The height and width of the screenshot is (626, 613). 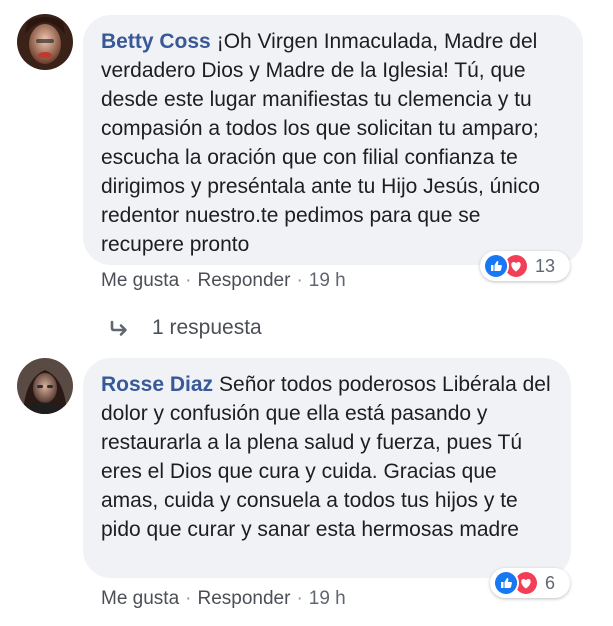 I want to click on reaction-summary: 13, so click(x=525, y=266).